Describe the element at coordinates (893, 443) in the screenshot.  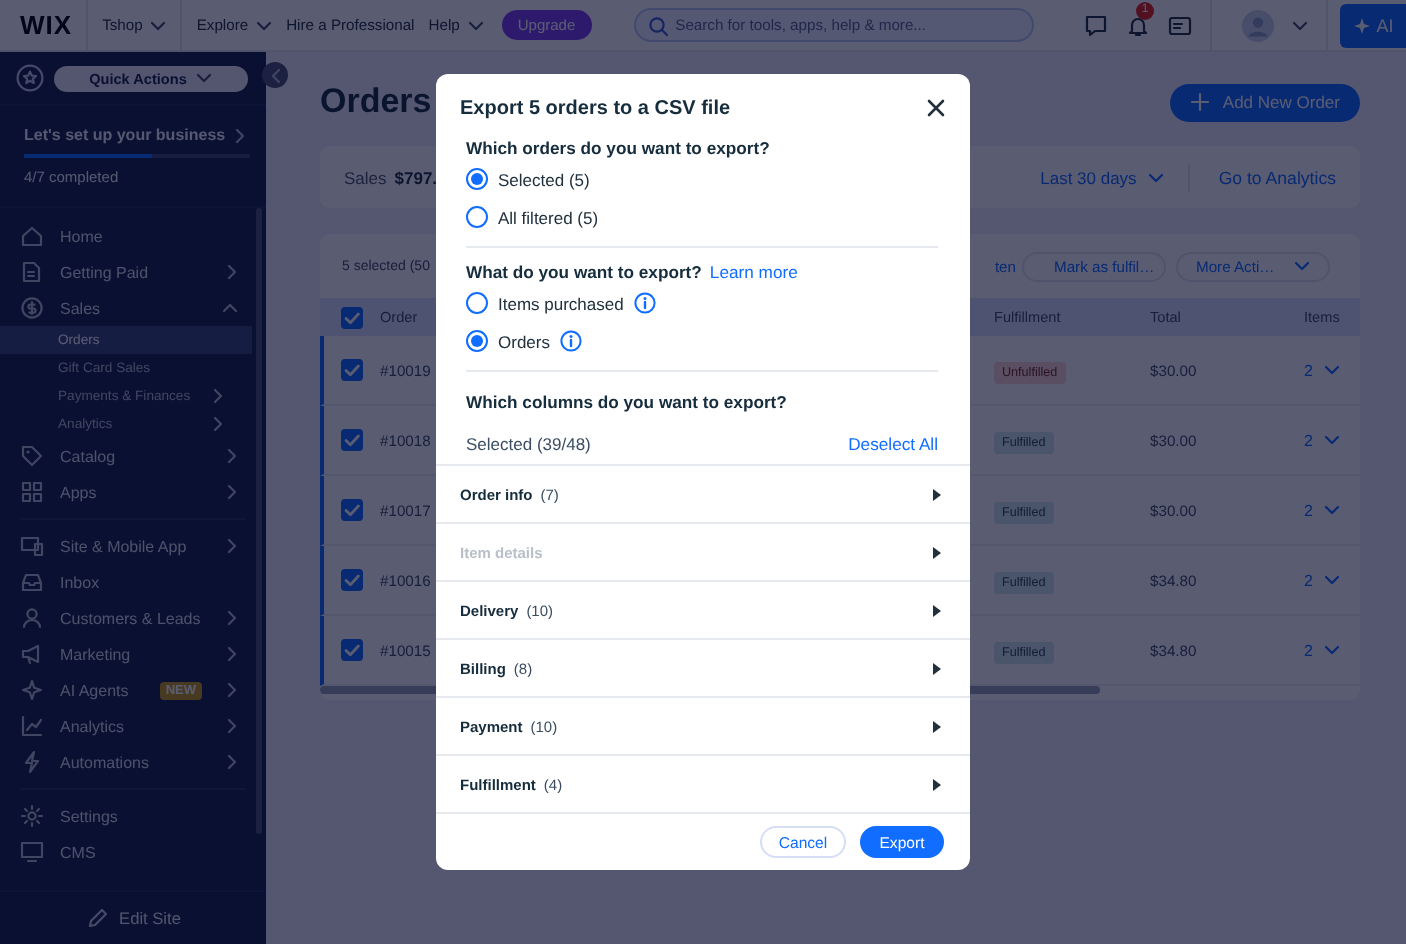
I see `deselect-all-link: Deselect All` at that location.